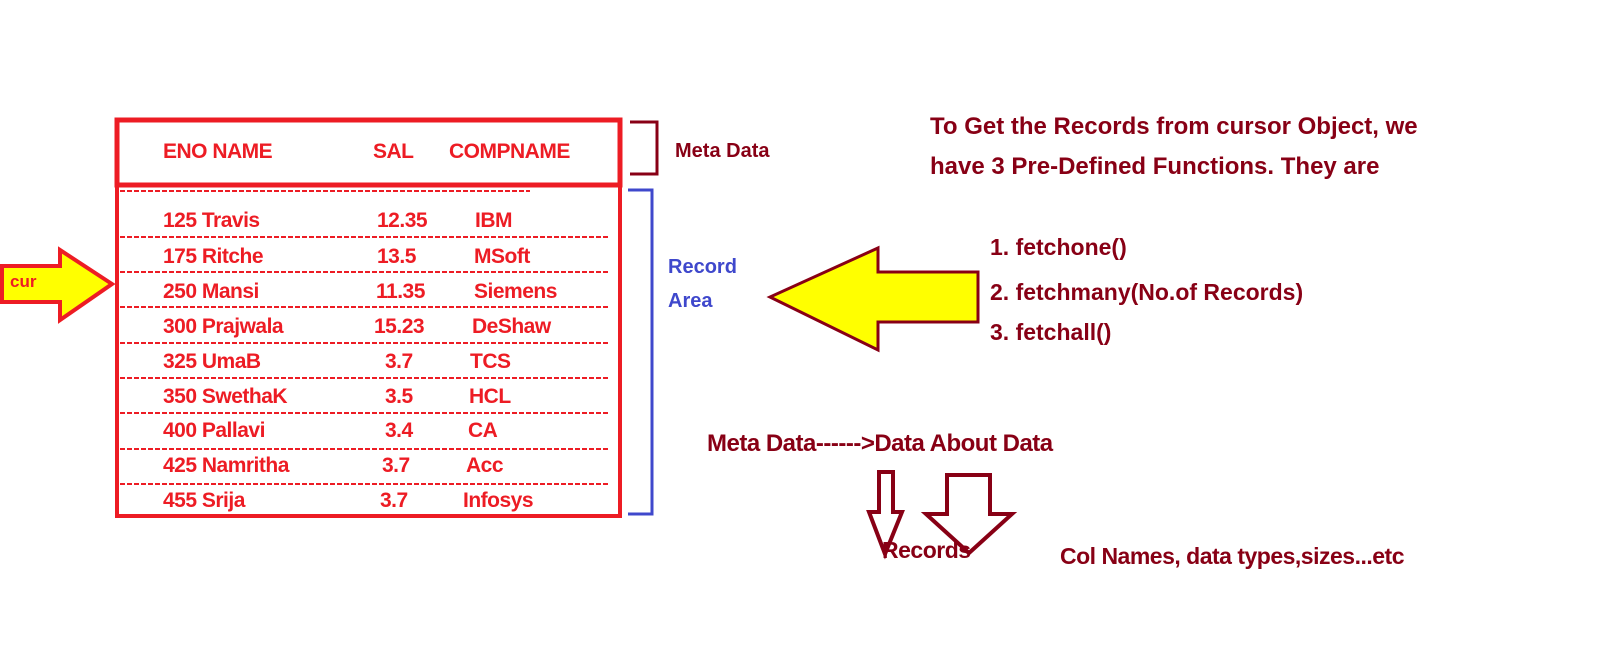 This screenshot has height=648, width=1612. Describe the element at coordinates (722, 151) in the screenshot. I see `meta-data-label: Meta Data` at that location.